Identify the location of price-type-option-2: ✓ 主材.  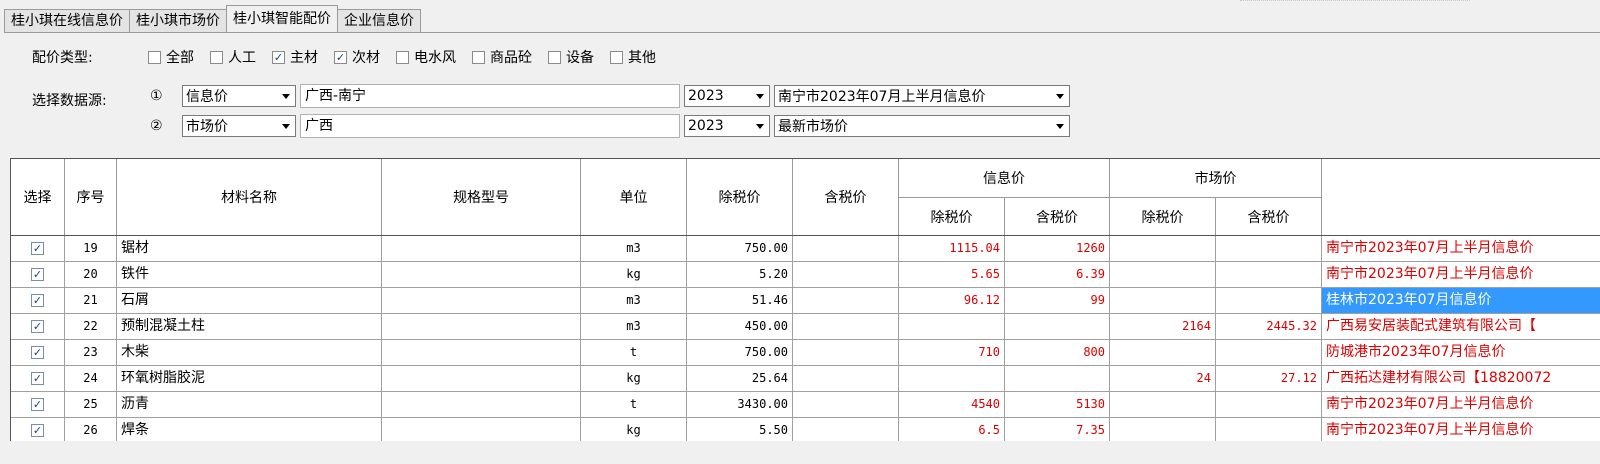
(295, 57).